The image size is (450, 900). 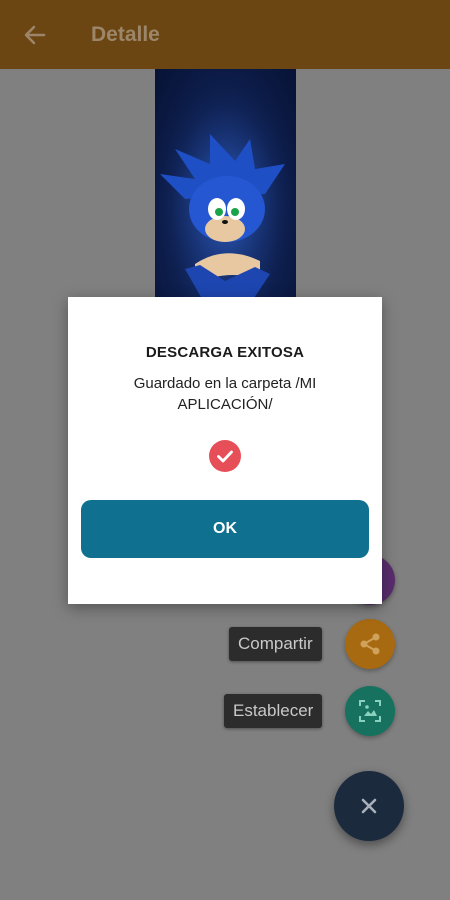 I want to click on share-button, so click(x=370, y=644).